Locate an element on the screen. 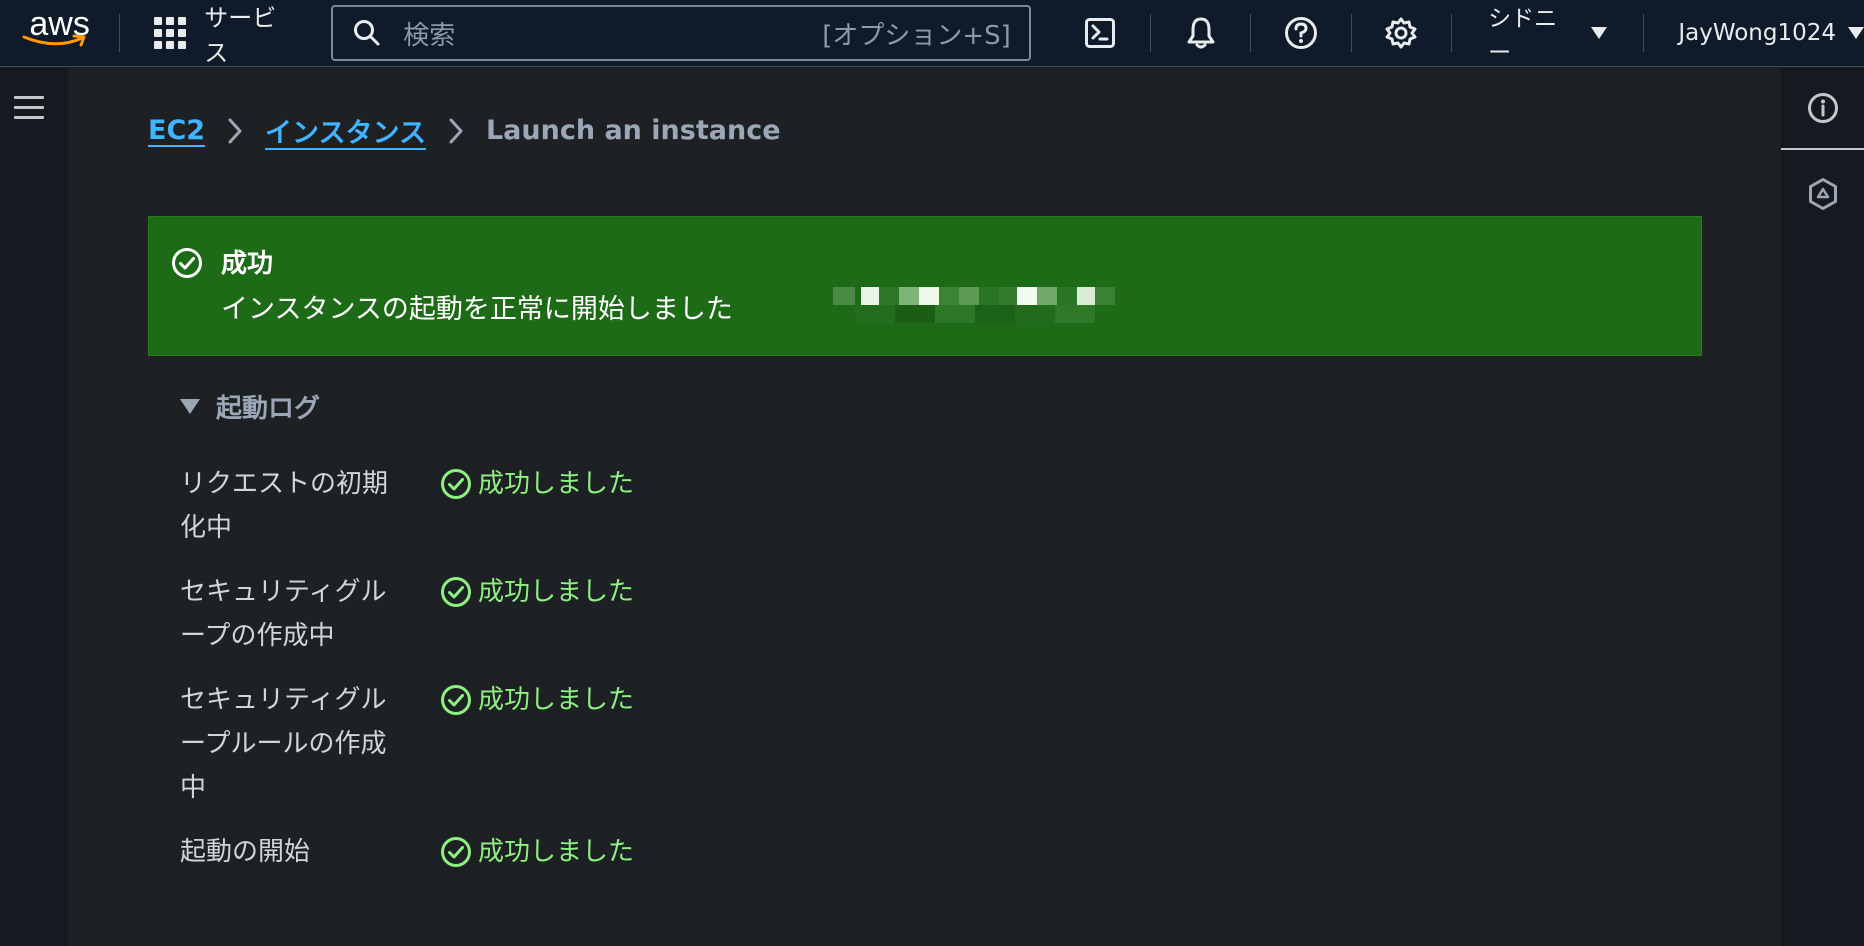  hexagon-icon is located at coordinates (1822, 194).